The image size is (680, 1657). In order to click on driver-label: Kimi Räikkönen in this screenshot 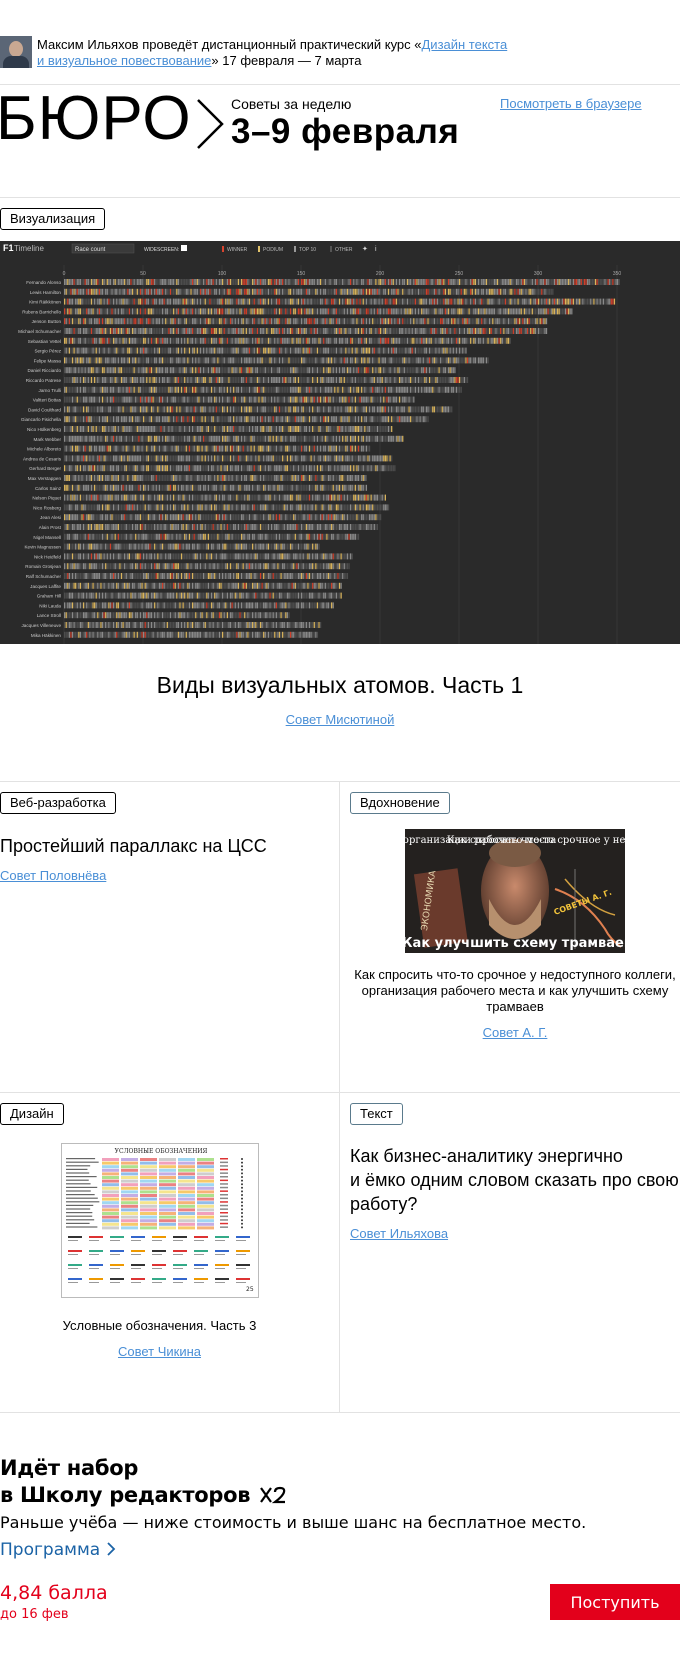, I will do `click(45, 302)`.